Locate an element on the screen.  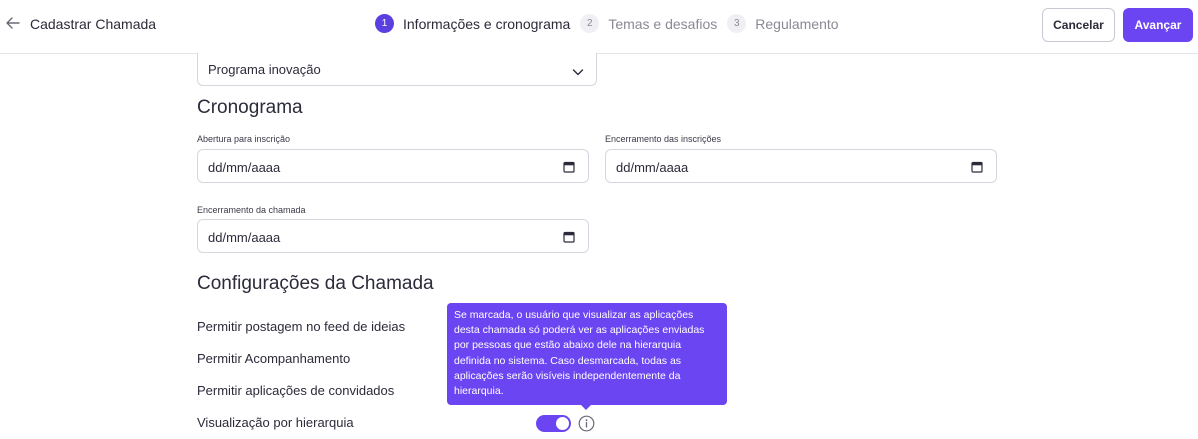
registration-end-label: Encerramento das inscrições is located at coordinates (663, 139).